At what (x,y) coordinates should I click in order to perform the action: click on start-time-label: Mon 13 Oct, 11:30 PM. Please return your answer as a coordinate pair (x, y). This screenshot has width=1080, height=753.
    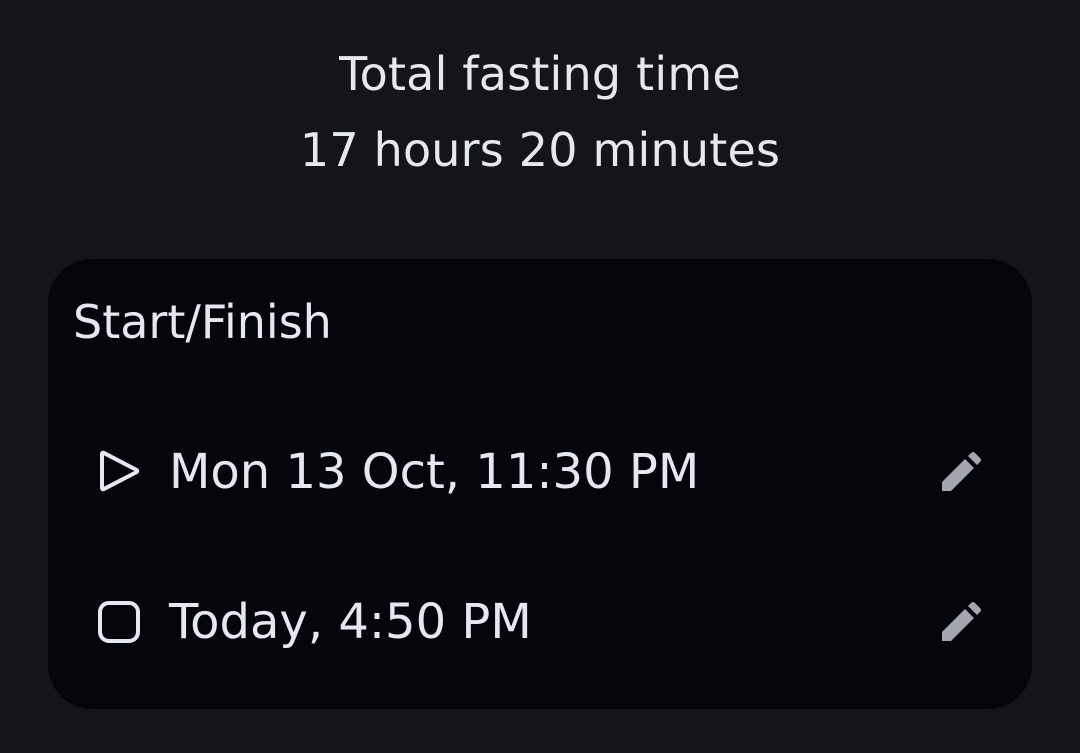
    Looking at the image, I should click on (434, 472).